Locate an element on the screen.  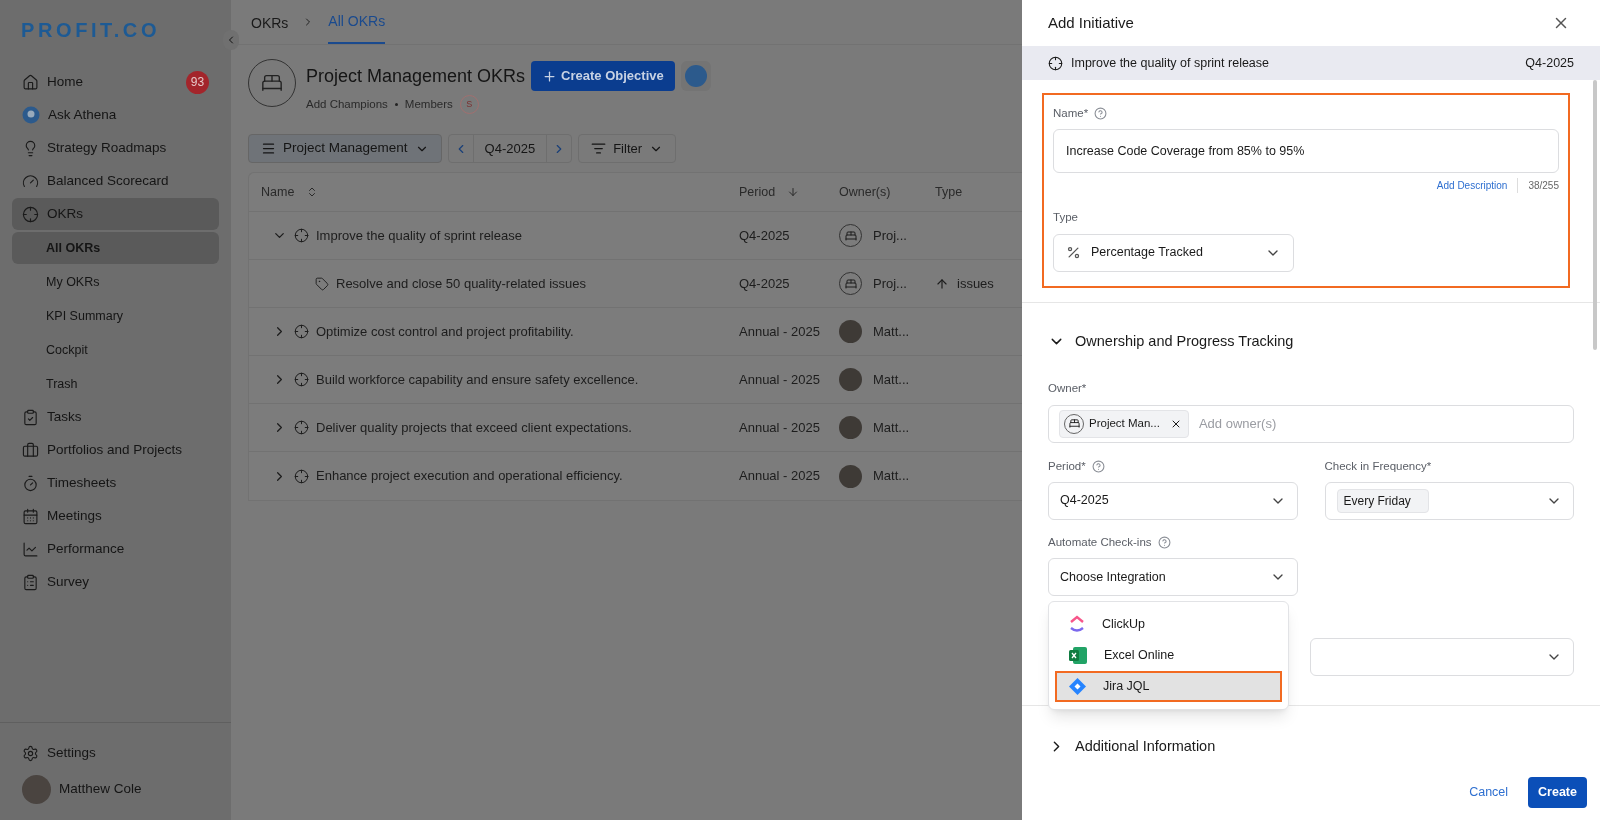
menu-option: Jira JQL is located at coordinates (1168, 686).